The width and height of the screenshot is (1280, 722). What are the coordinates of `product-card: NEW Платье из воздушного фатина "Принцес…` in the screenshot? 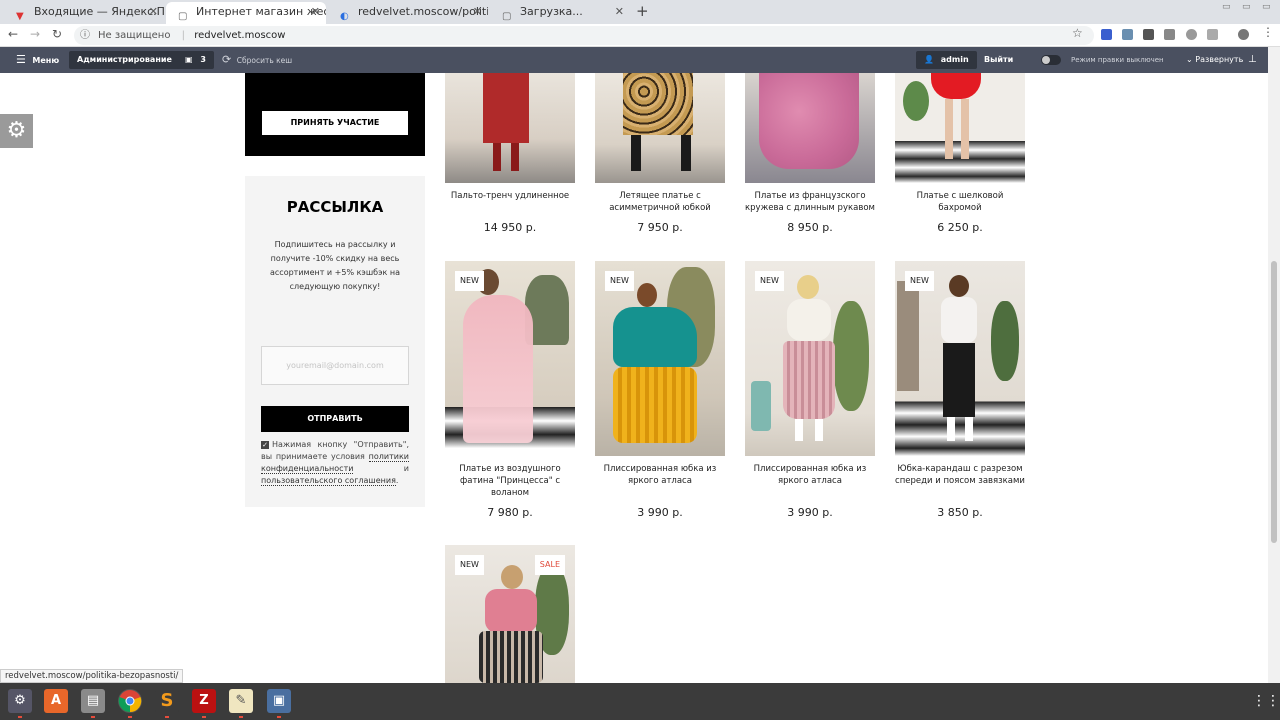 It's located at (510, 393).